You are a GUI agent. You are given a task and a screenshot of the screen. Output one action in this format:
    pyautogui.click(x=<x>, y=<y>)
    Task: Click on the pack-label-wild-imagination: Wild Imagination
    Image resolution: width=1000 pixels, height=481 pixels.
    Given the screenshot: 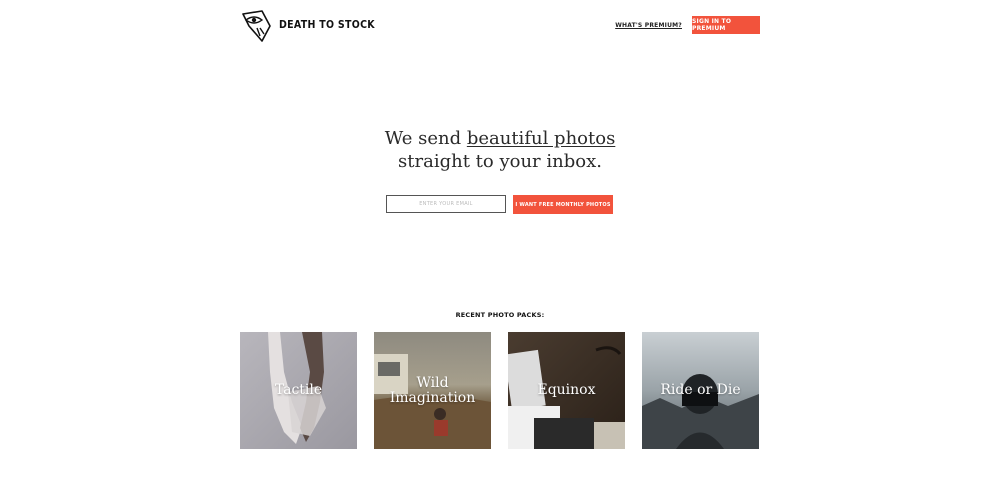 What is the action you would take?
    pyautogui.click(x=432, y=390)
    